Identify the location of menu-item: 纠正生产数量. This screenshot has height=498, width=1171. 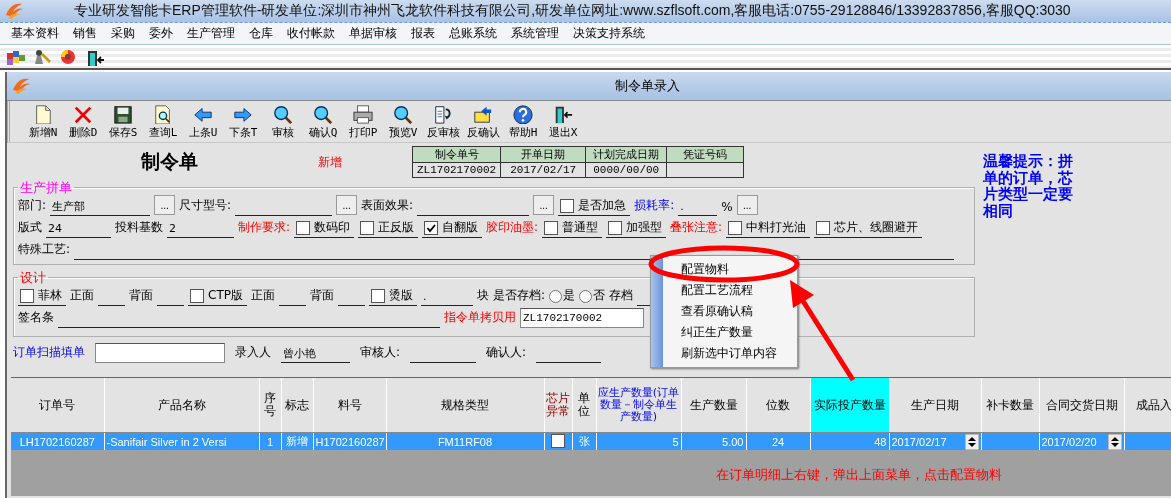
(720, 332).